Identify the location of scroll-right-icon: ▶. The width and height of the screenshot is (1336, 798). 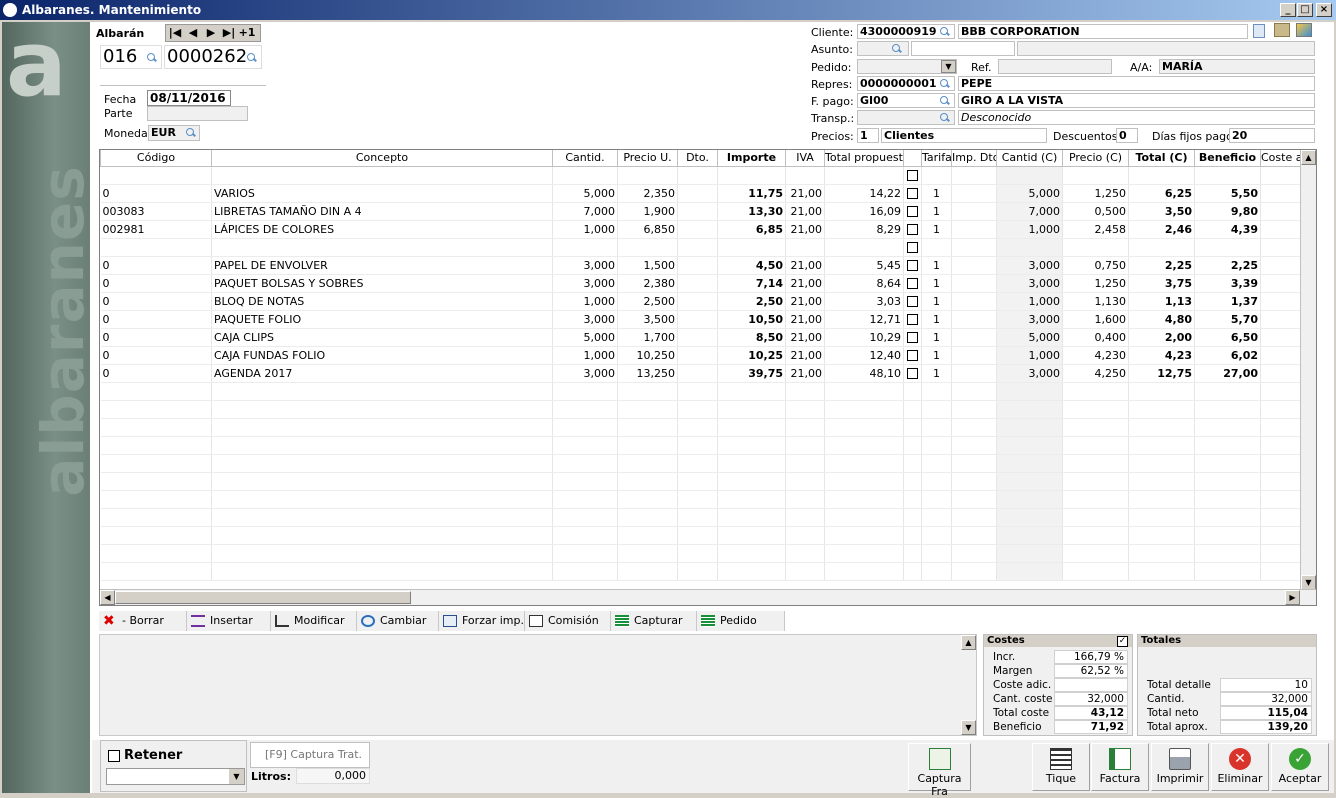
(1292, 597).